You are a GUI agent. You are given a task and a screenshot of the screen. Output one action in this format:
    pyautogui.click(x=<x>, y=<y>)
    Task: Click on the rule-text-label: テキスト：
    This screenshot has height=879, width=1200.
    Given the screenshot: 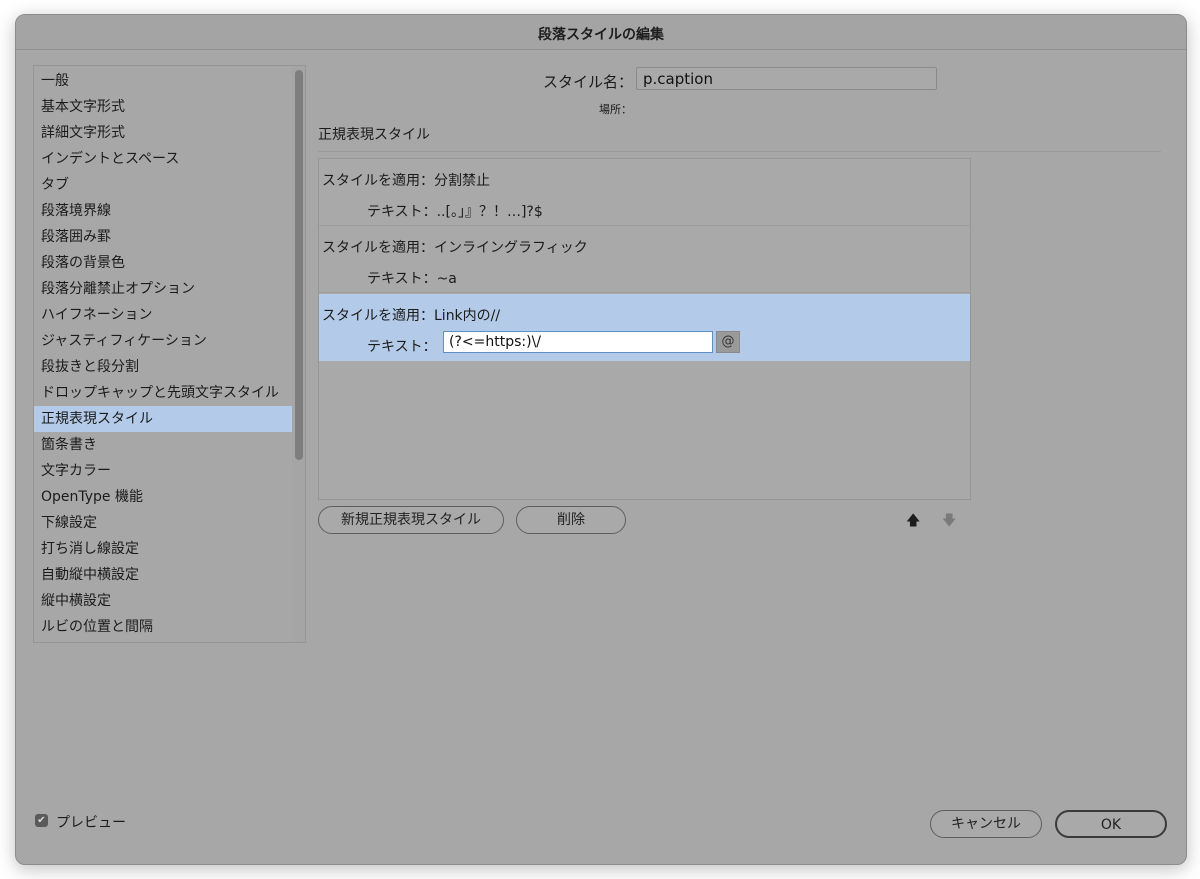 What is the action you would take?
    pyautogui.click(x=402, y=347)
    